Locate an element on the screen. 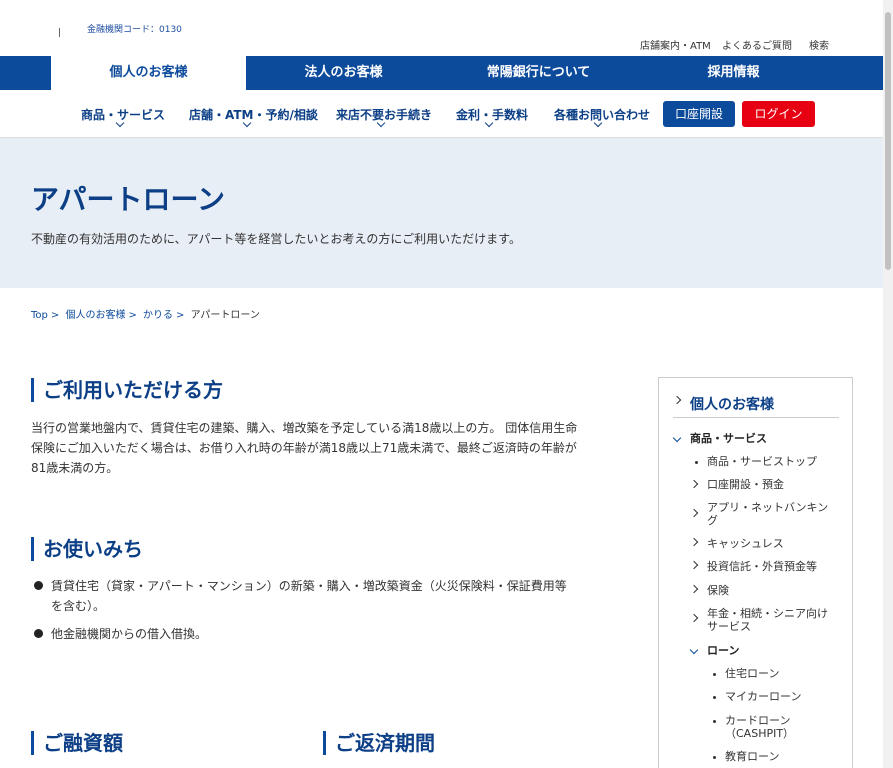 This screenshot has height=768, width=893. subnav-inquiries: 各種お問い合わせ is located at coordinates (602, 114).